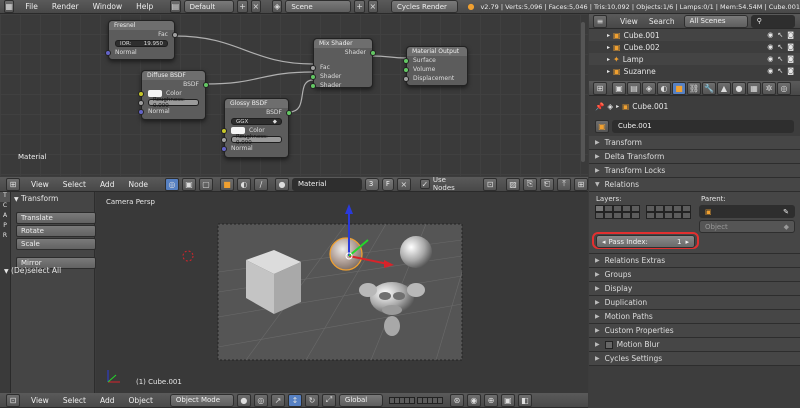 Image resolution: width=800 pixels, height=408 pixels. Describe the element at coordinates (608, 344) in the screenshot. I see `motion-blur-checkbox` at that location.